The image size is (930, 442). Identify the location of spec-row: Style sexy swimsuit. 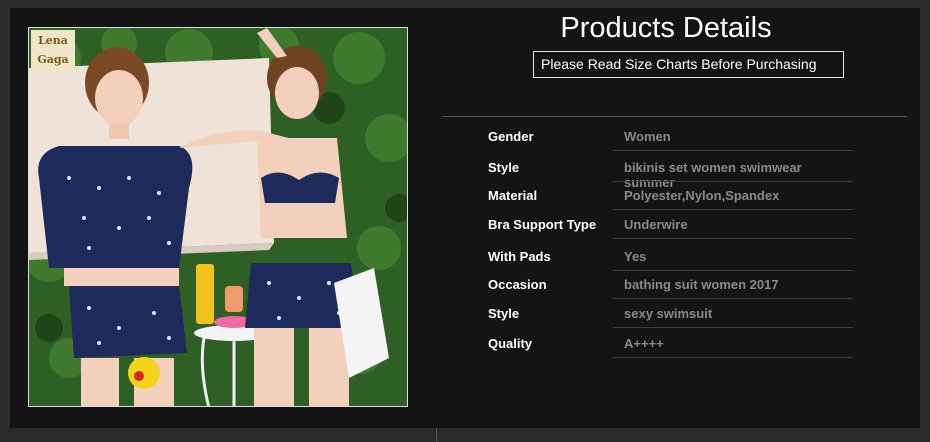
(671, 314).